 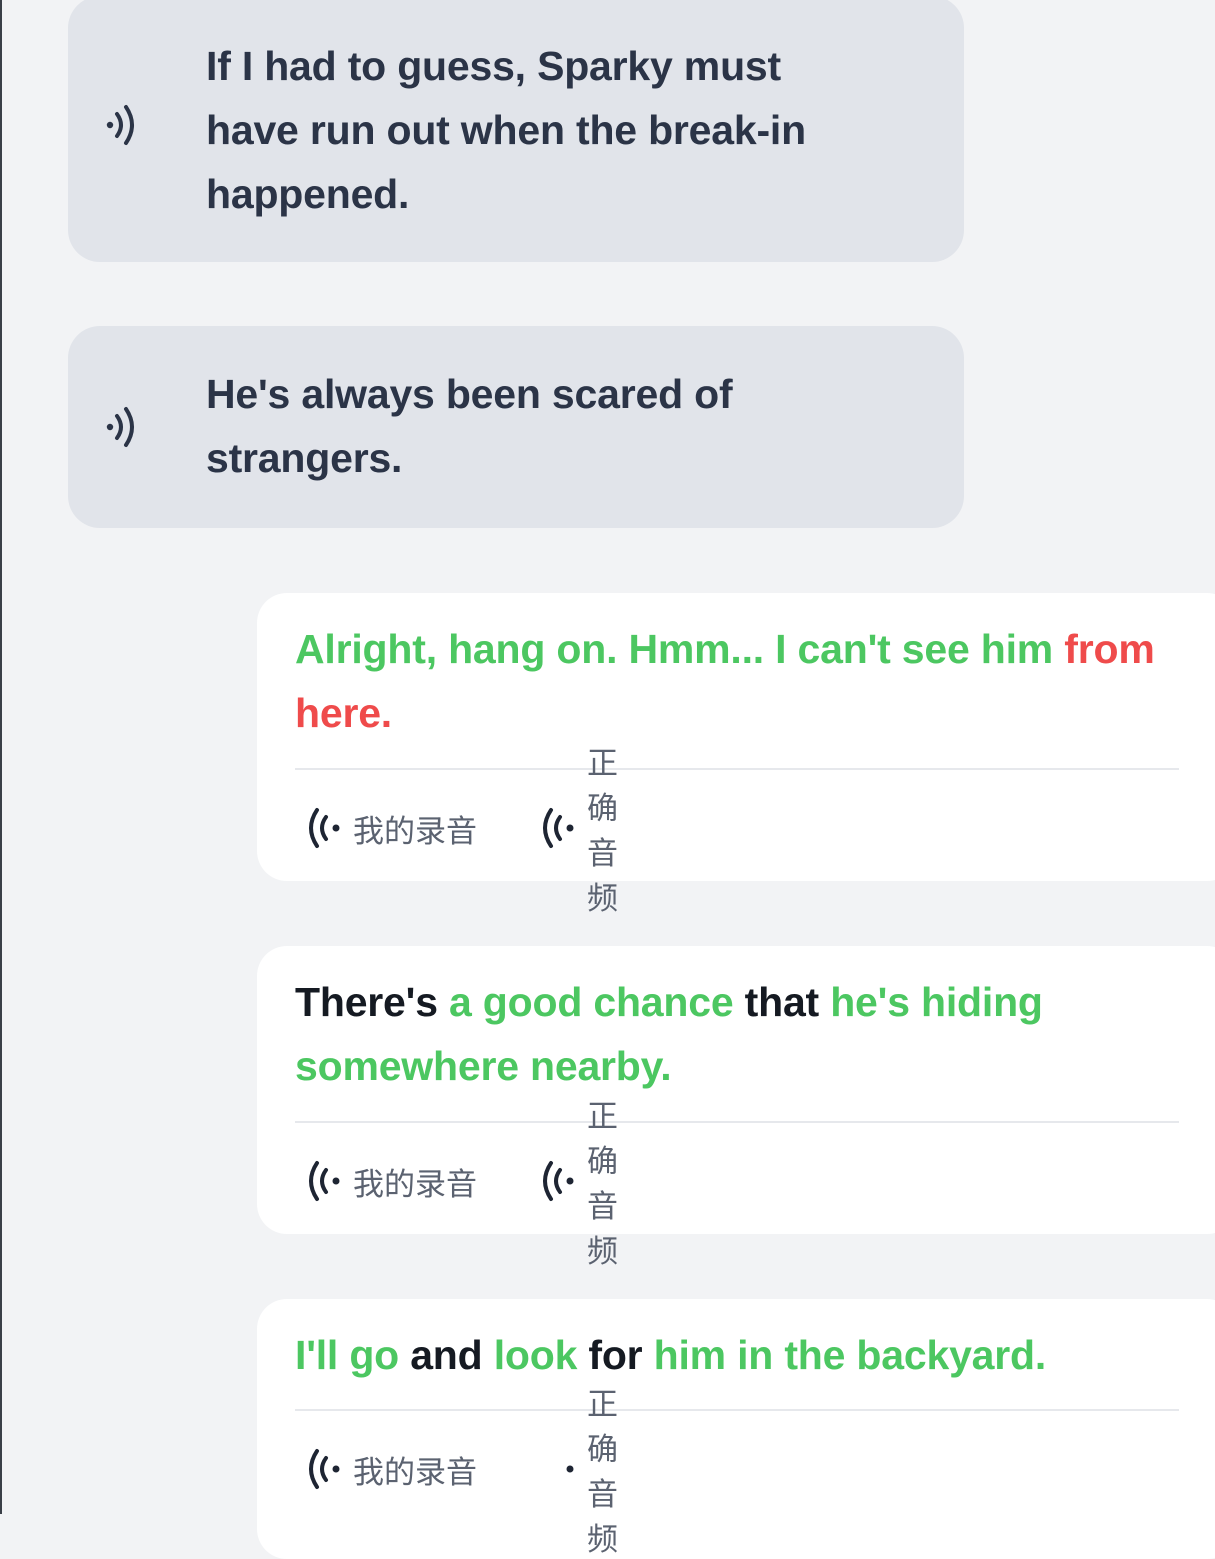 What do you see at coordinates (469, 426) in the screenshot?
I see `message-text: He's always been scared of strangers.` at bounding box center [469, 426].